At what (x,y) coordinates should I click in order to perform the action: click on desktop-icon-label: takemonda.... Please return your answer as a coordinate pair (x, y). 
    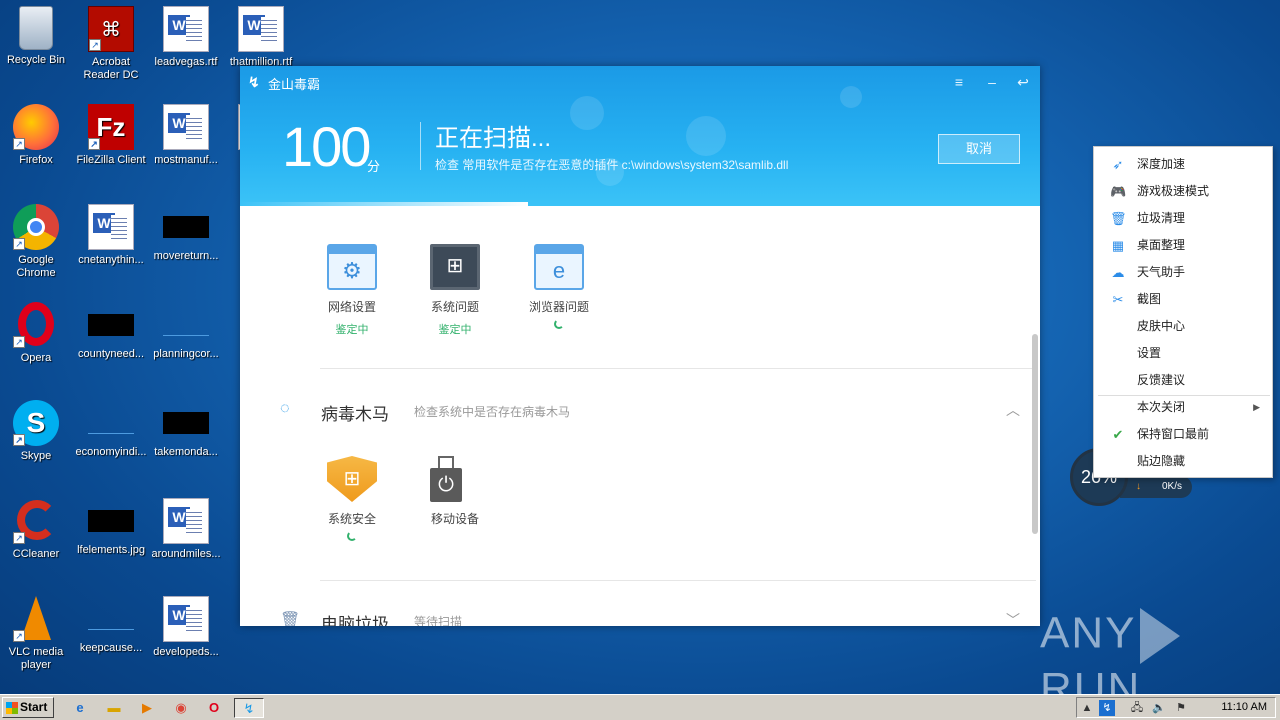
    Looking at the image, I should click on (186, 452).